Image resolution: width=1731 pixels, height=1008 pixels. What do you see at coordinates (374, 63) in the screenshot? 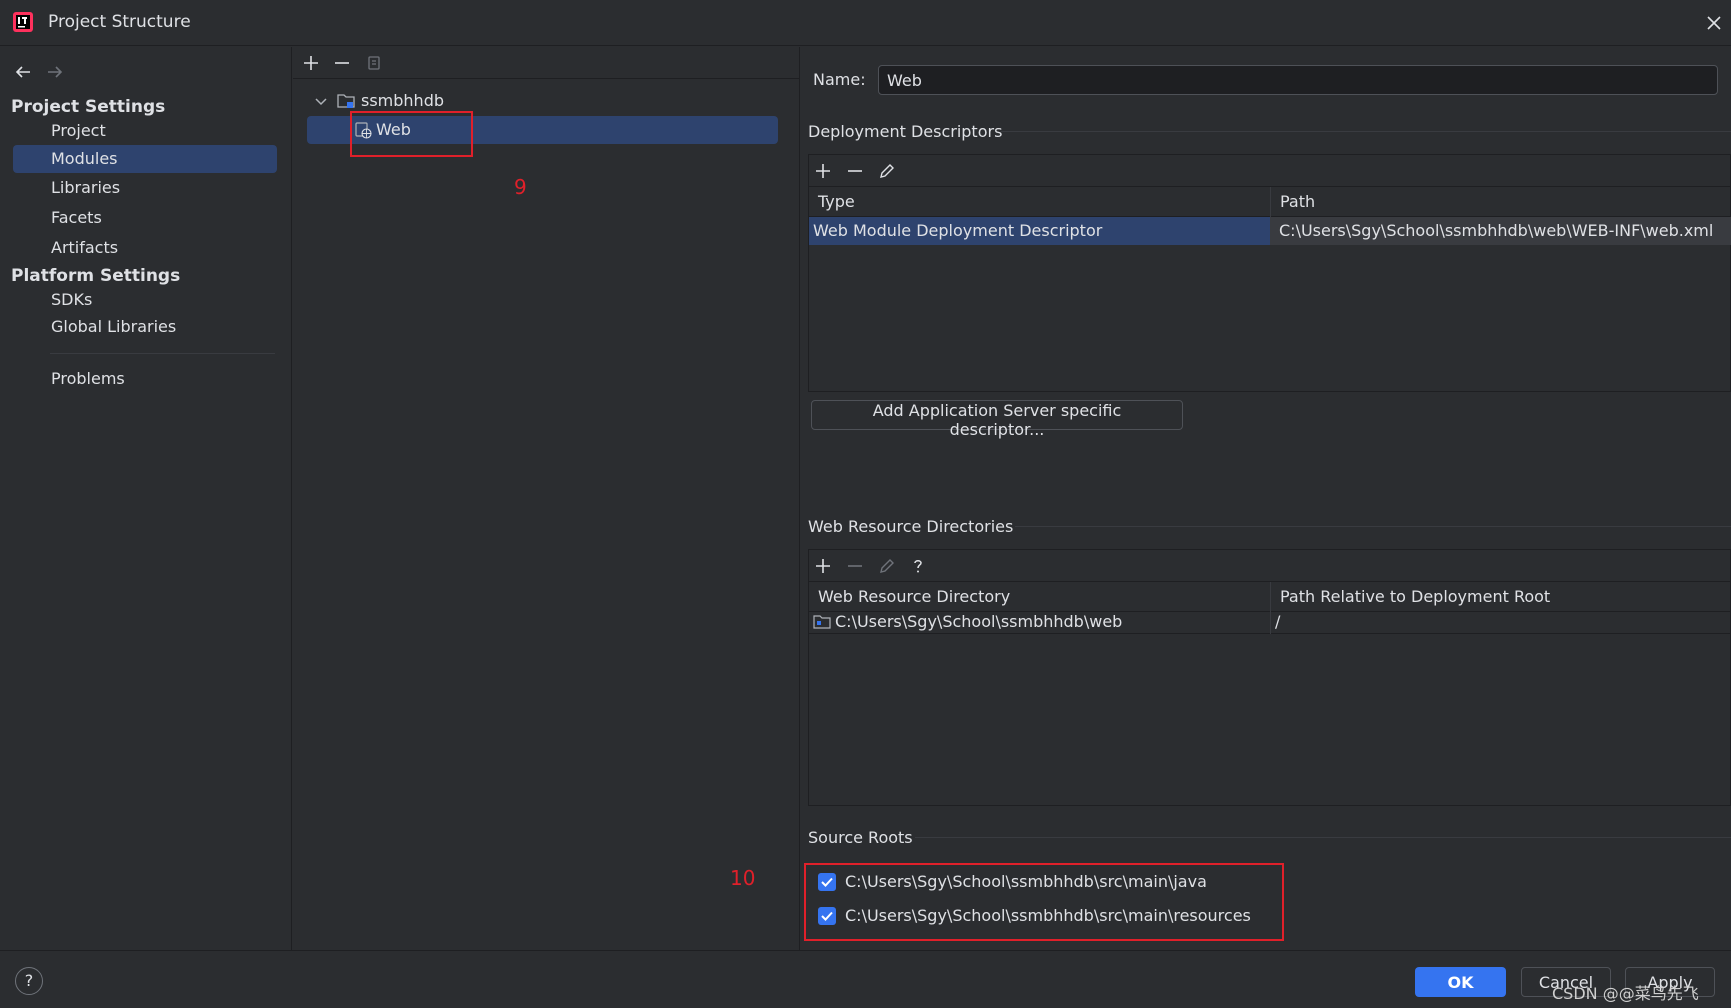
I see `copy-icon` at bounding box center [374, 63].